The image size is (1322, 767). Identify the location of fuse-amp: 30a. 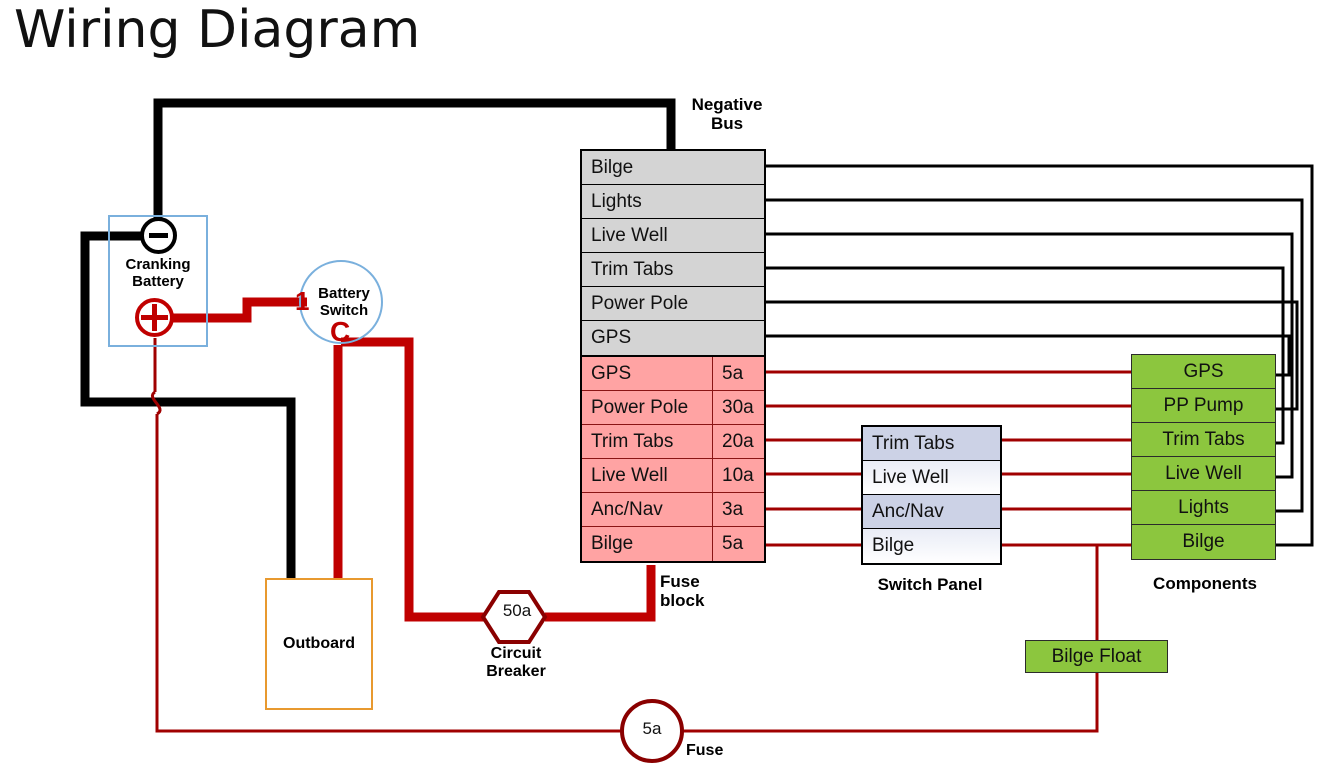
(738, 407).